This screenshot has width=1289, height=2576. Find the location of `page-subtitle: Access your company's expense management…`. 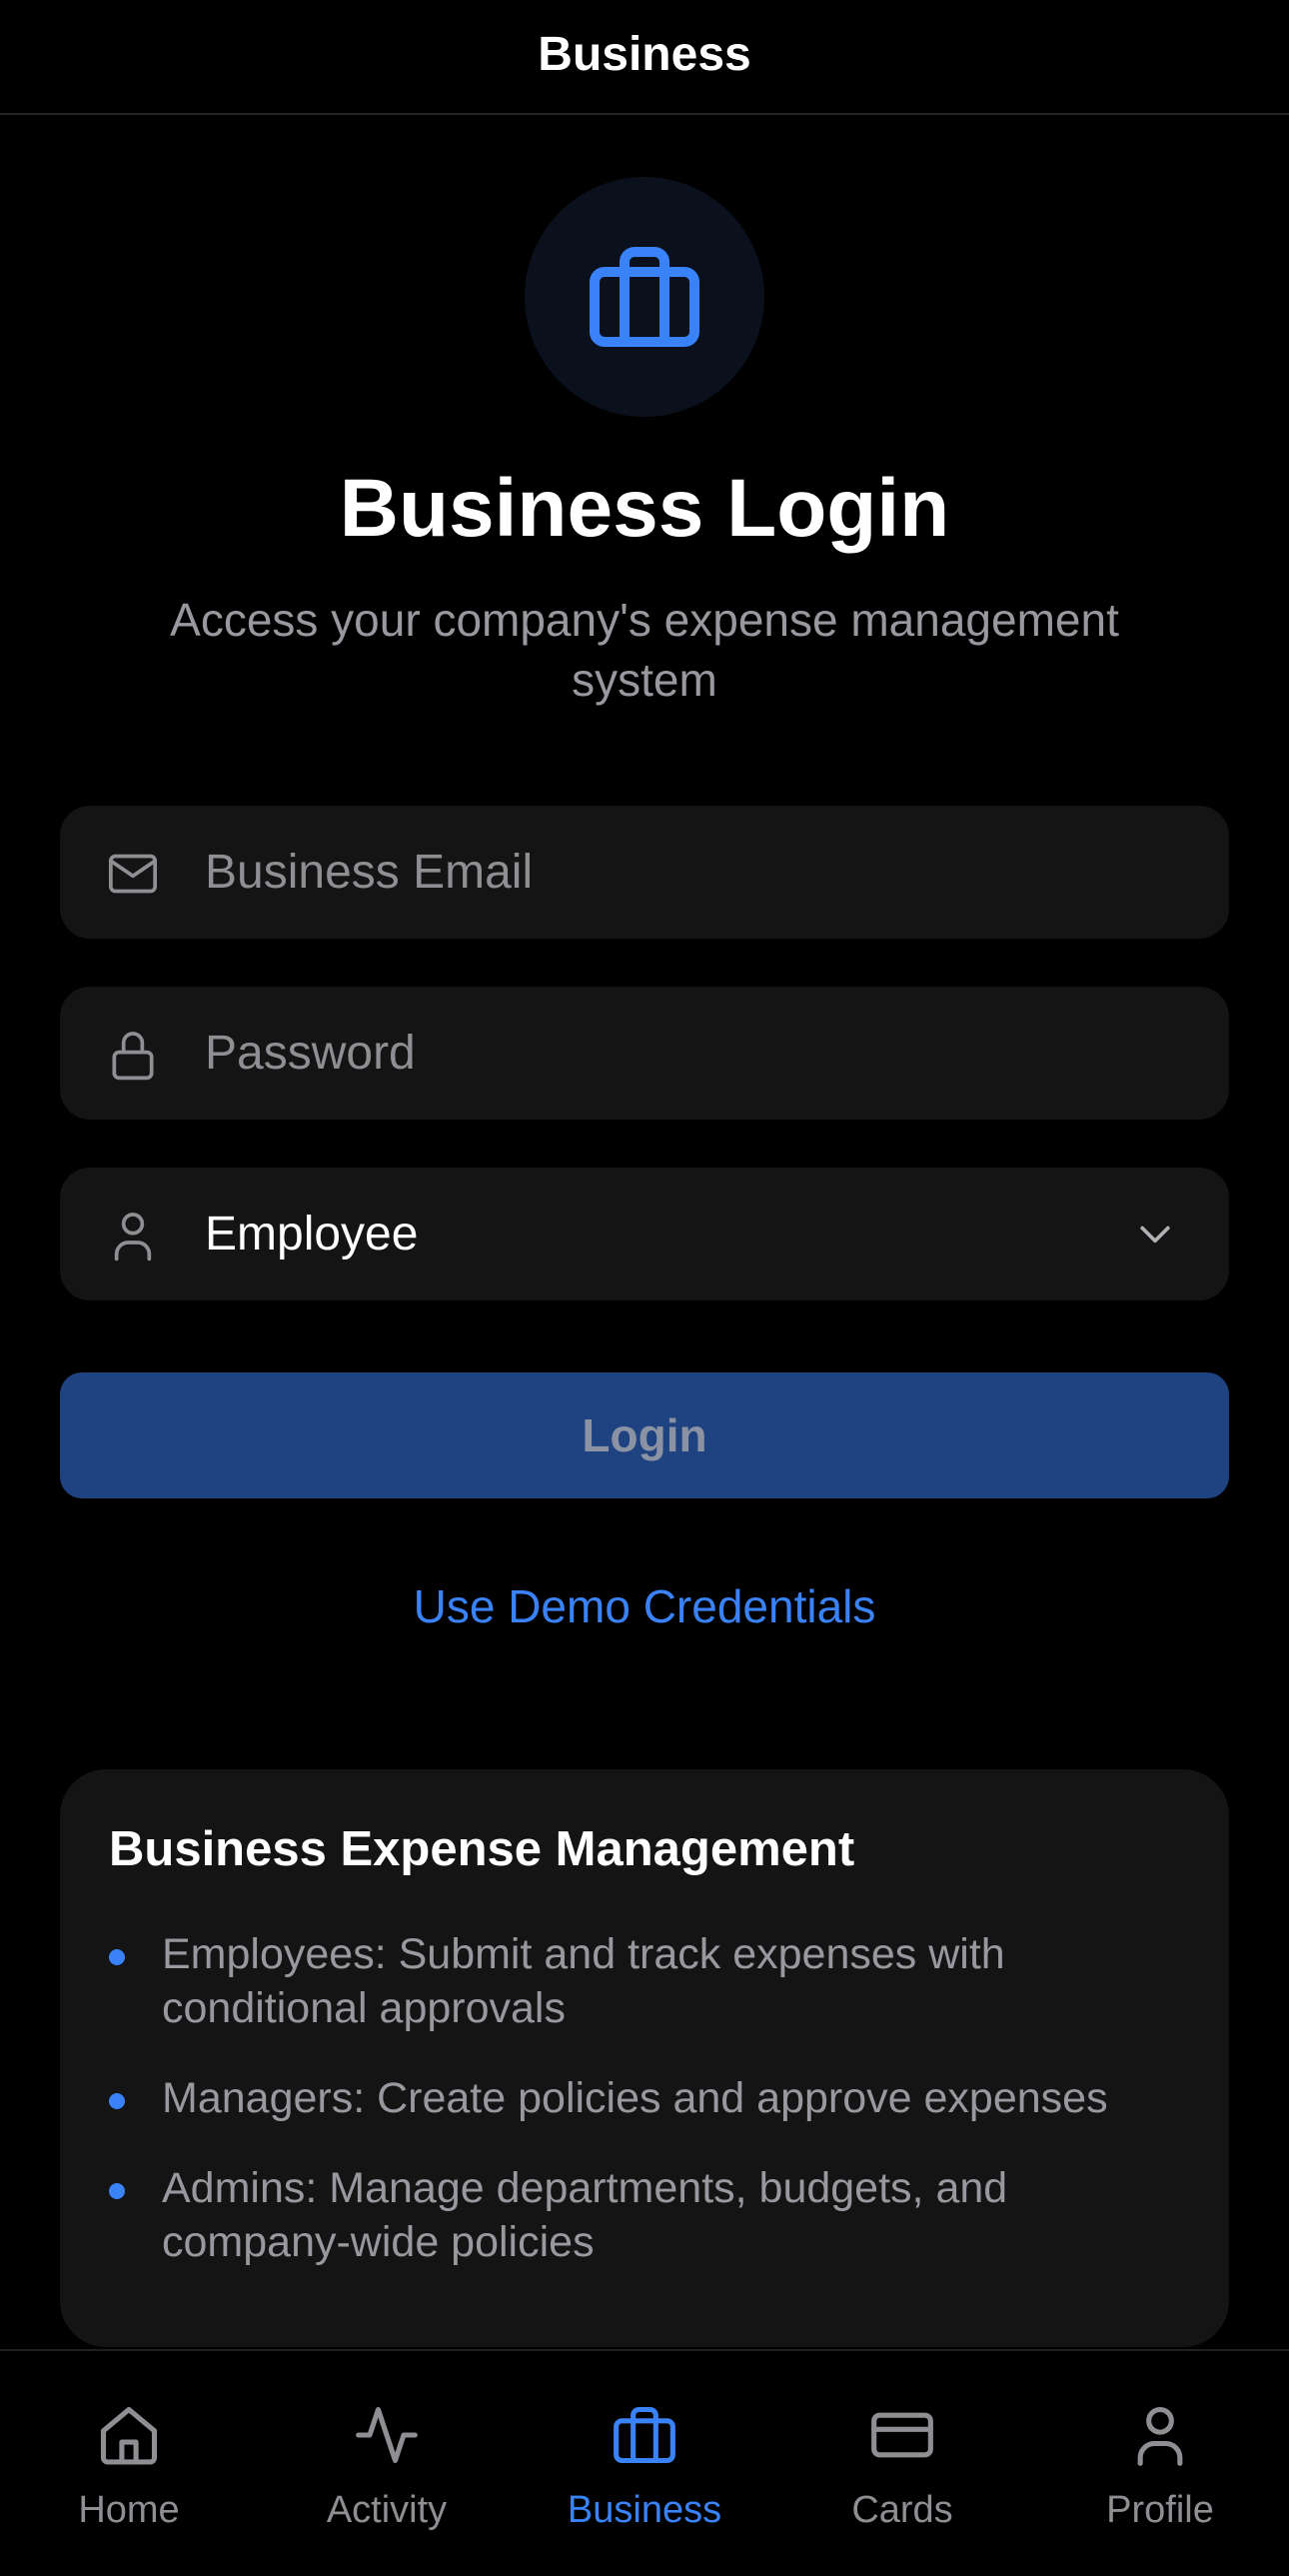

page-subtitle: Access your company's expense management… is located at coordinates (644, 650).